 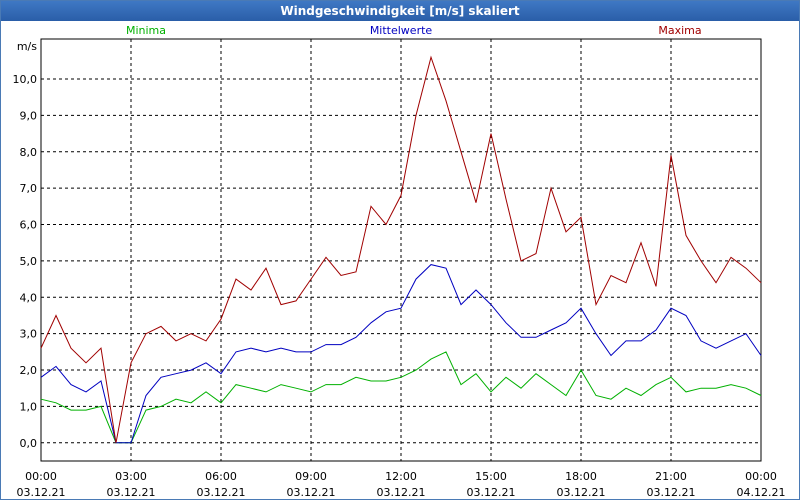 I want to click on x-tick-time: 12:00, so click(x=401, y=476).